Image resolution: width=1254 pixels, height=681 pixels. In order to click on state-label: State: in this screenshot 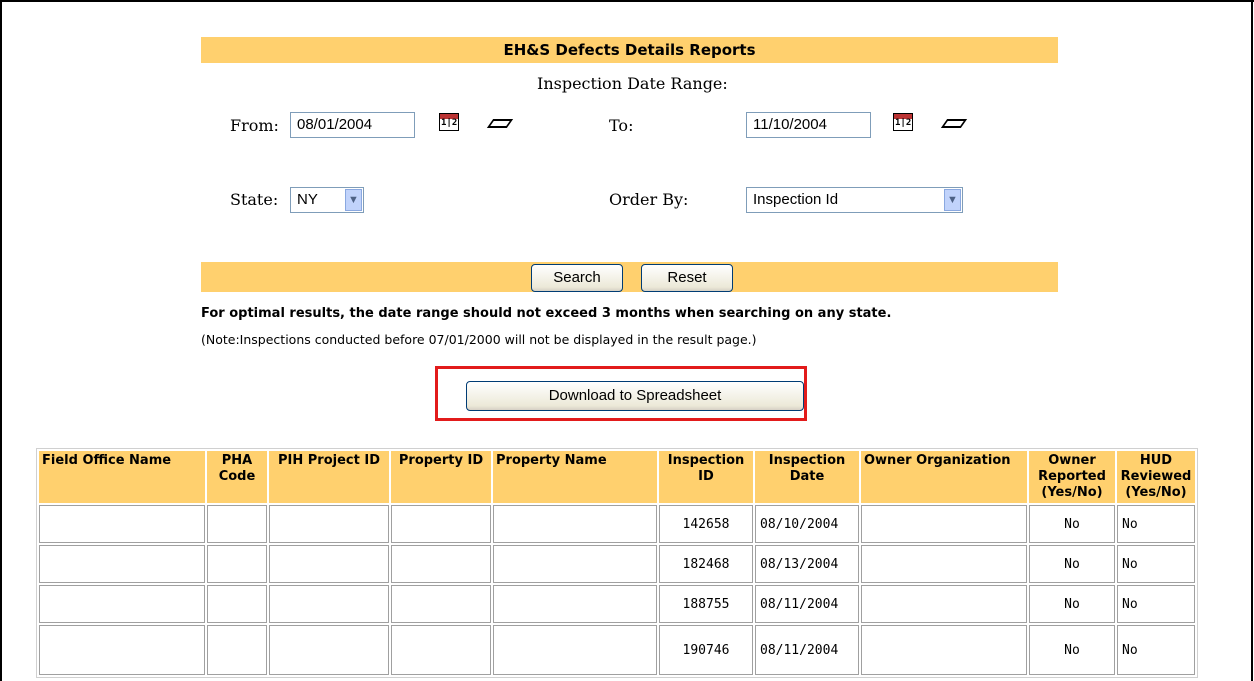, I will do `click(254, 199)`.